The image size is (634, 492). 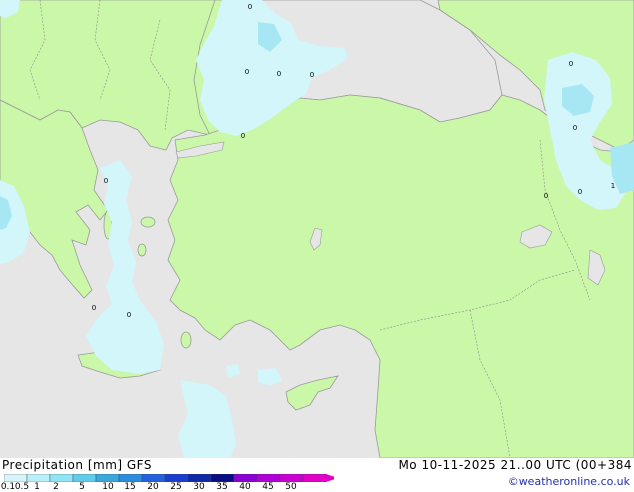 I want to click on scale-tick-label: 30, so click(x=199, y=487).